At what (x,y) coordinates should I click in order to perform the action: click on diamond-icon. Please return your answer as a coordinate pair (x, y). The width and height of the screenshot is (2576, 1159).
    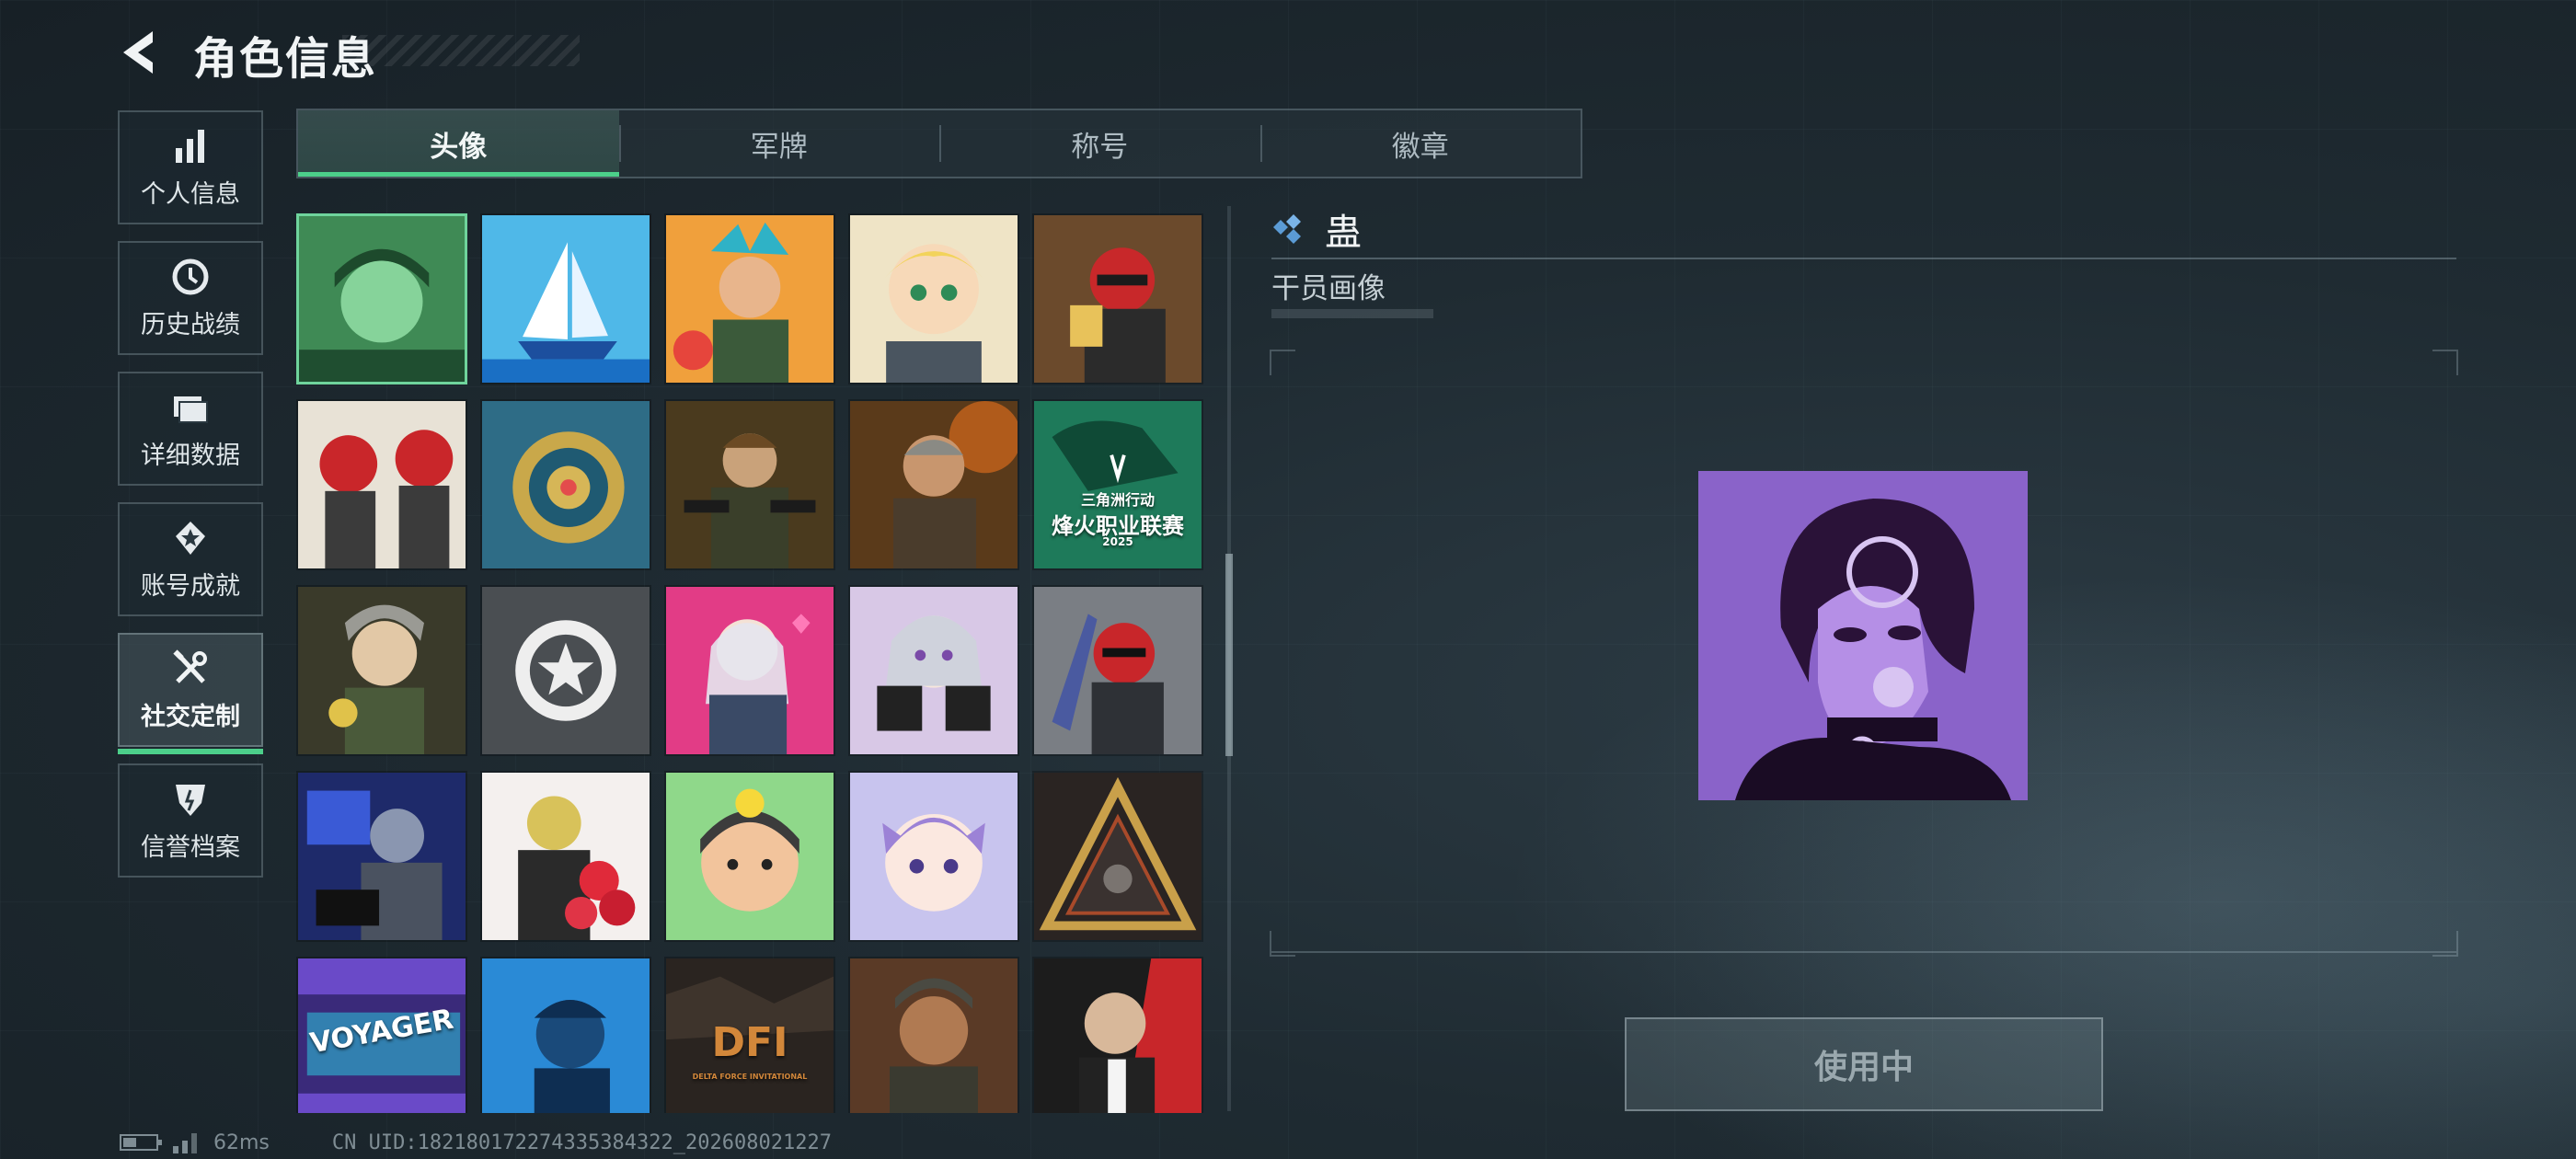
    Looking at the image, I should click on (1287, 229).